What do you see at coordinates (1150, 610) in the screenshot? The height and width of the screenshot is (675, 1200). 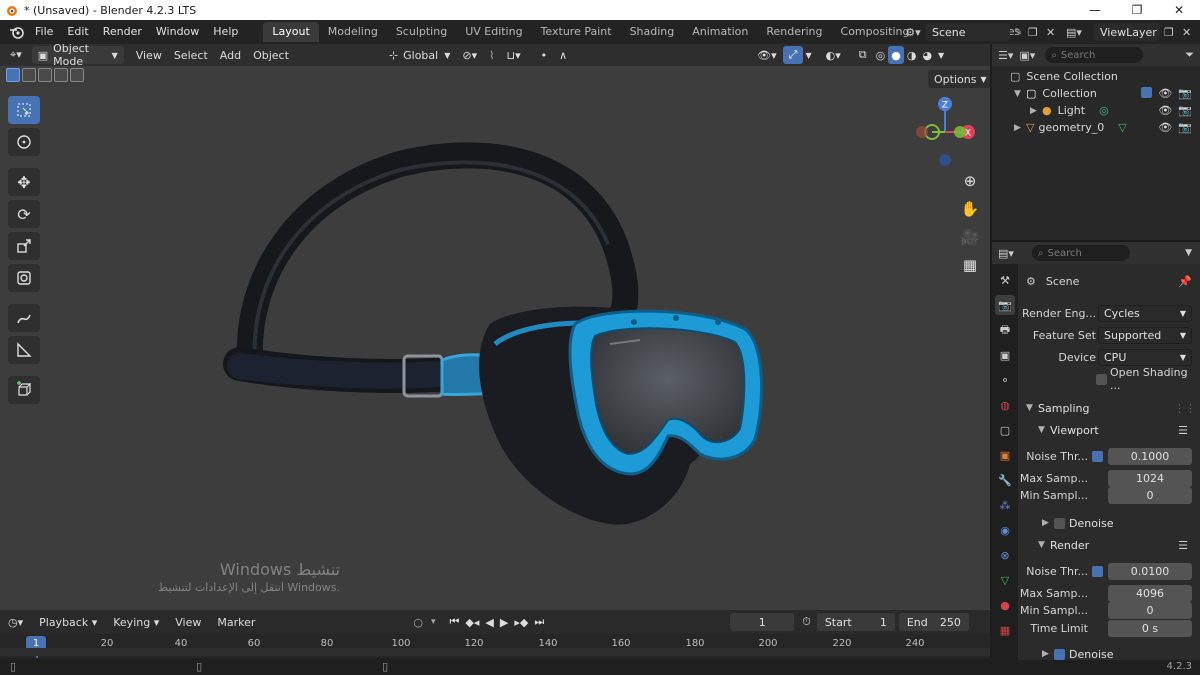 I see `r-min-samples-field: 0` at bounding box center [1150, 610].